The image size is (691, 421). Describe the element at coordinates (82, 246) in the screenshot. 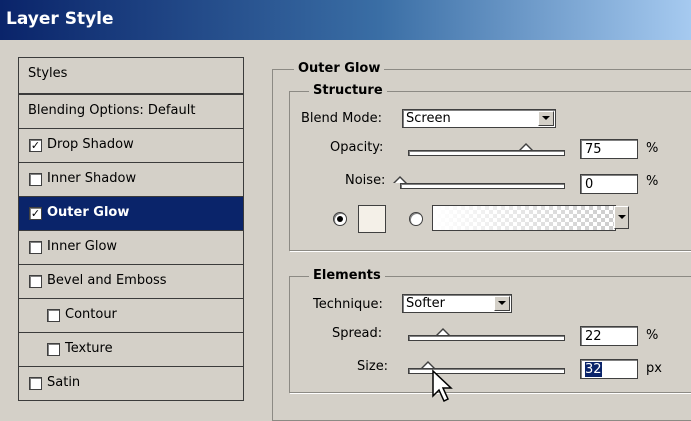

I see `style-item-label: Inner Glow` at that location.